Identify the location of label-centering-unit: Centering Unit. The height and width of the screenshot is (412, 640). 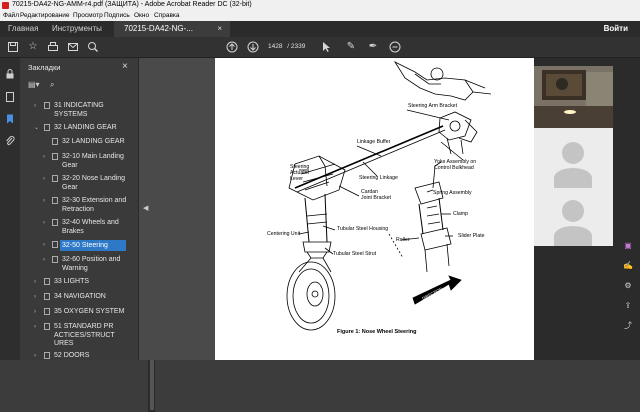
(284, 234).